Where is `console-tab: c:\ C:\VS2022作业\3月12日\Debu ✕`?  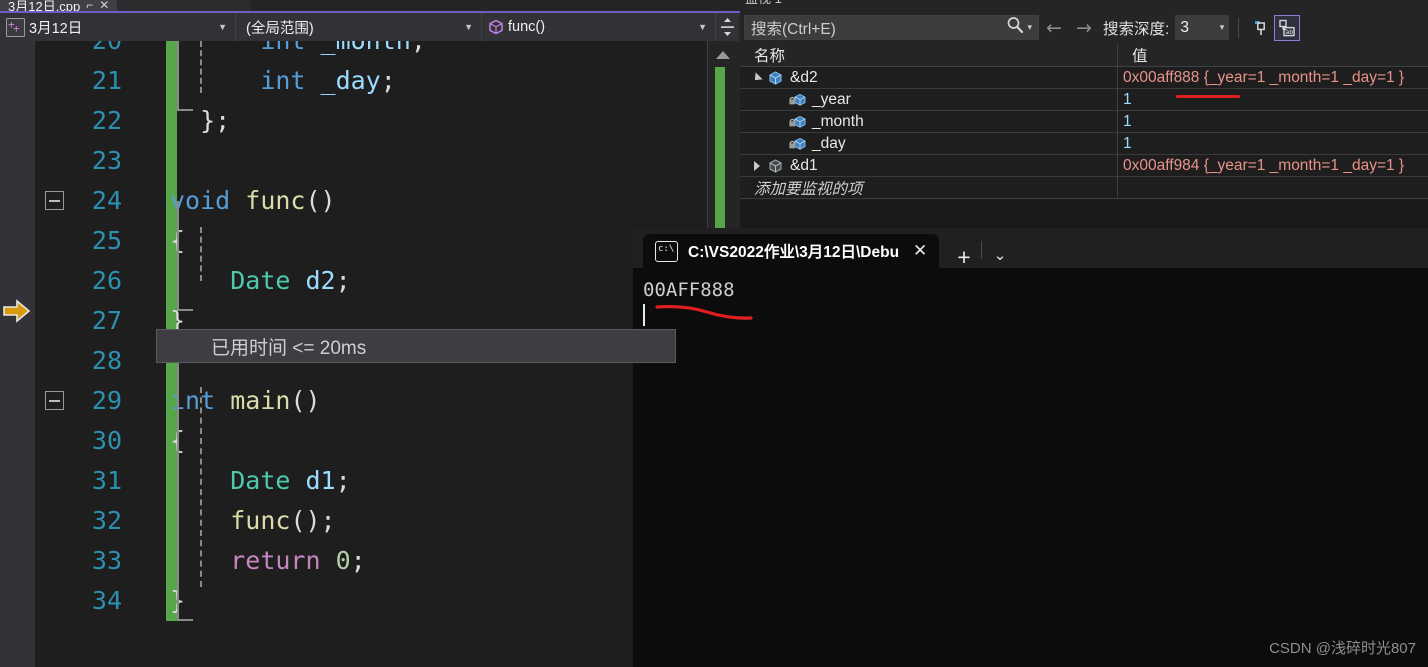
console-tab: c:\ C:\VS2022作业\3月12日\Debu ✕ is located at coordinates (791, 251).